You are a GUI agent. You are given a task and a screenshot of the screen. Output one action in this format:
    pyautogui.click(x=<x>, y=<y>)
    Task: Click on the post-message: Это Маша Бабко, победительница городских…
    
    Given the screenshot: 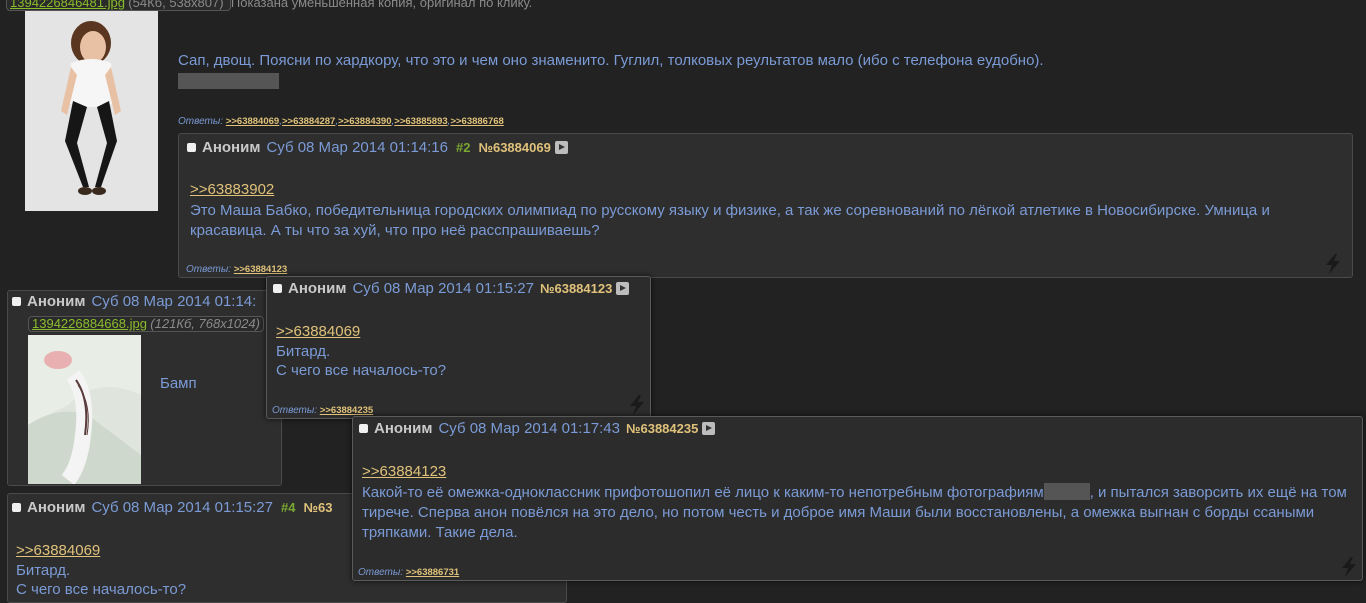 What is the action you would take?
    pyautogui.click(x=730, y=220)
    